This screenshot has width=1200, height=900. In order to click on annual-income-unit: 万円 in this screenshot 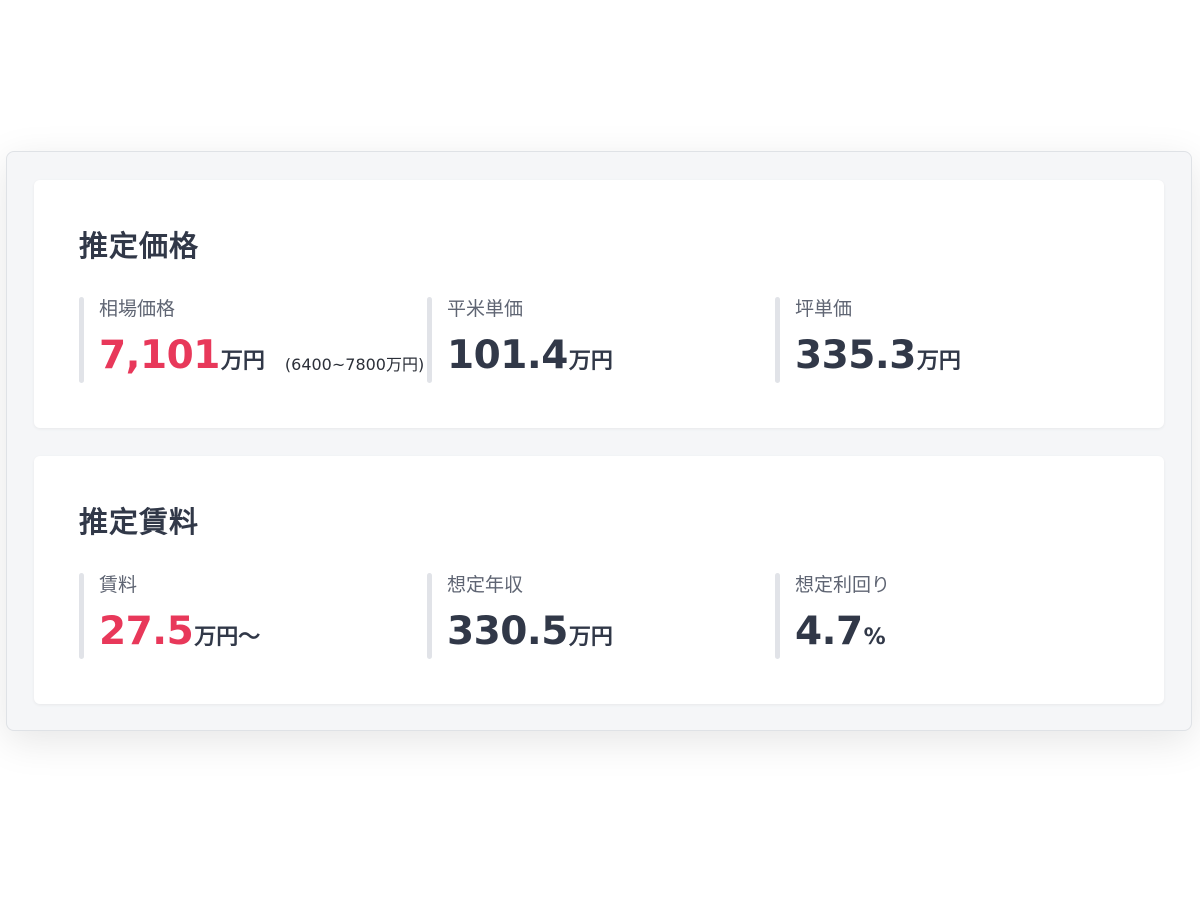, I will do `click(590, 637)`.